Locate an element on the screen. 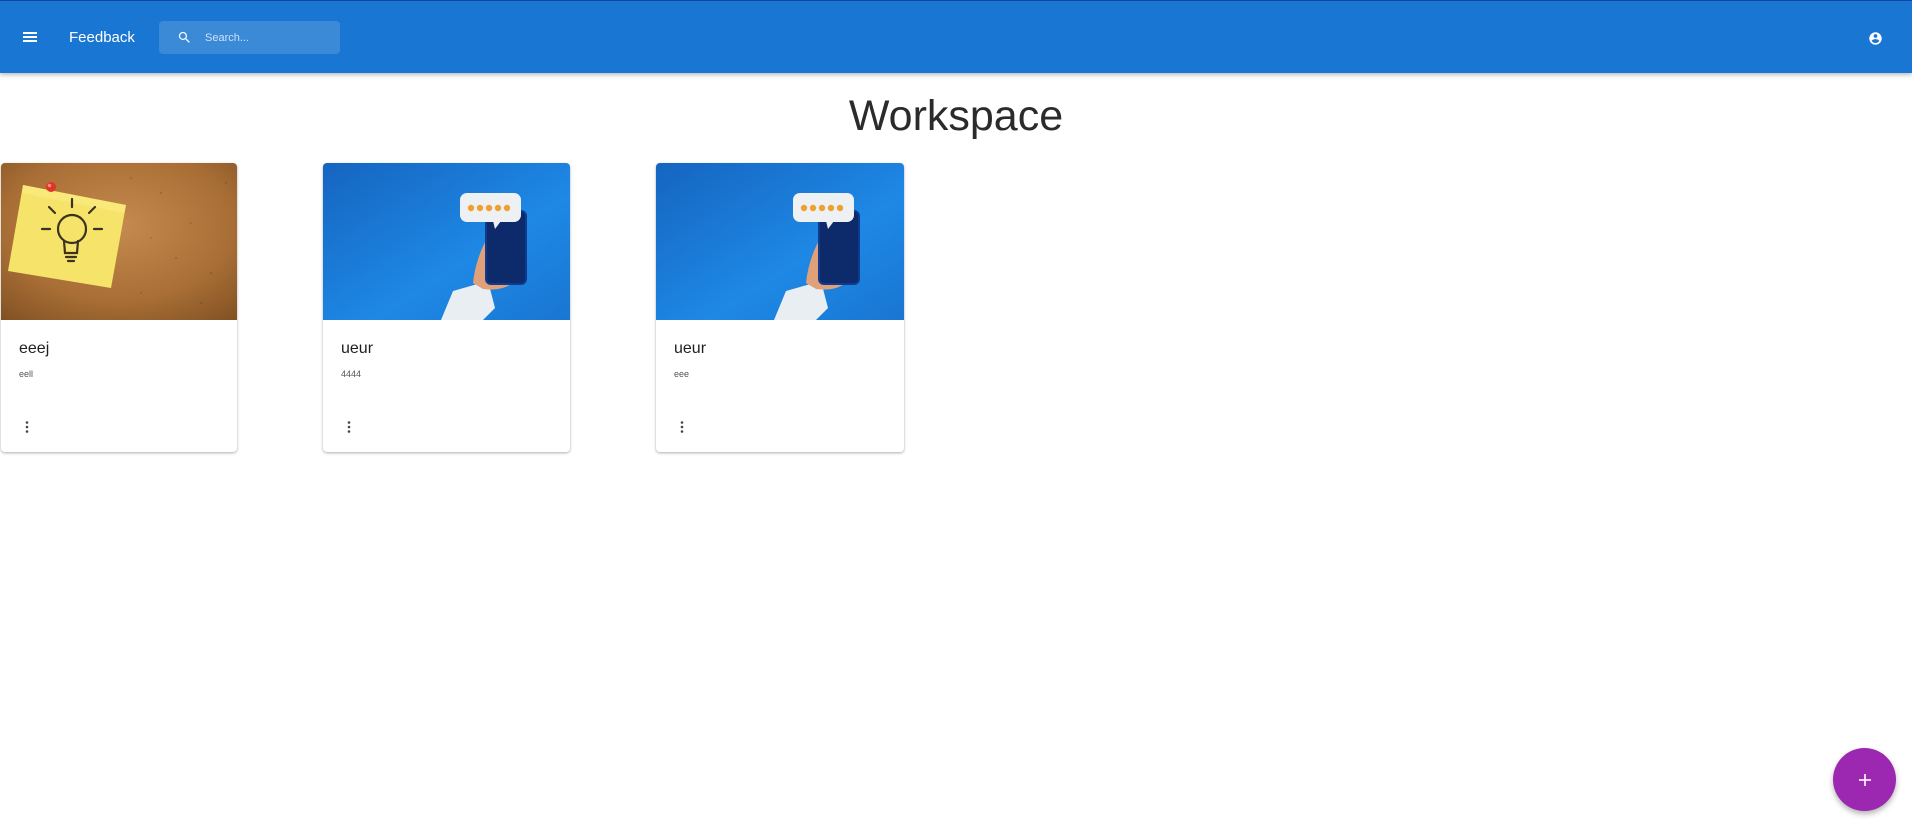 Image resolution: width=1912 pixels, height=825 pixels. add-button is located at coordinates (1864, 779).